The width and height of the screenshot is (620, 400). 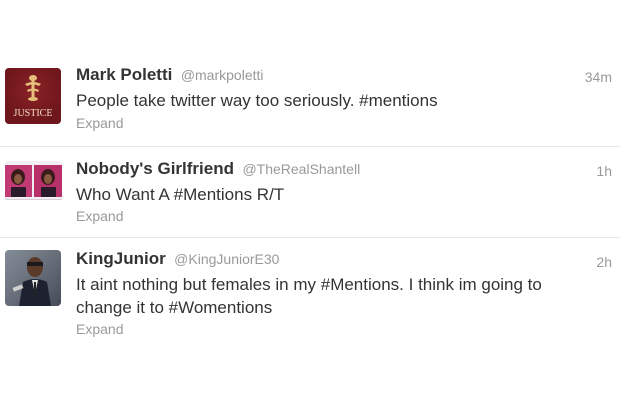 I want to click on tweet-header: Mark Poletti @markpoletti, so click(x=170, y=76).